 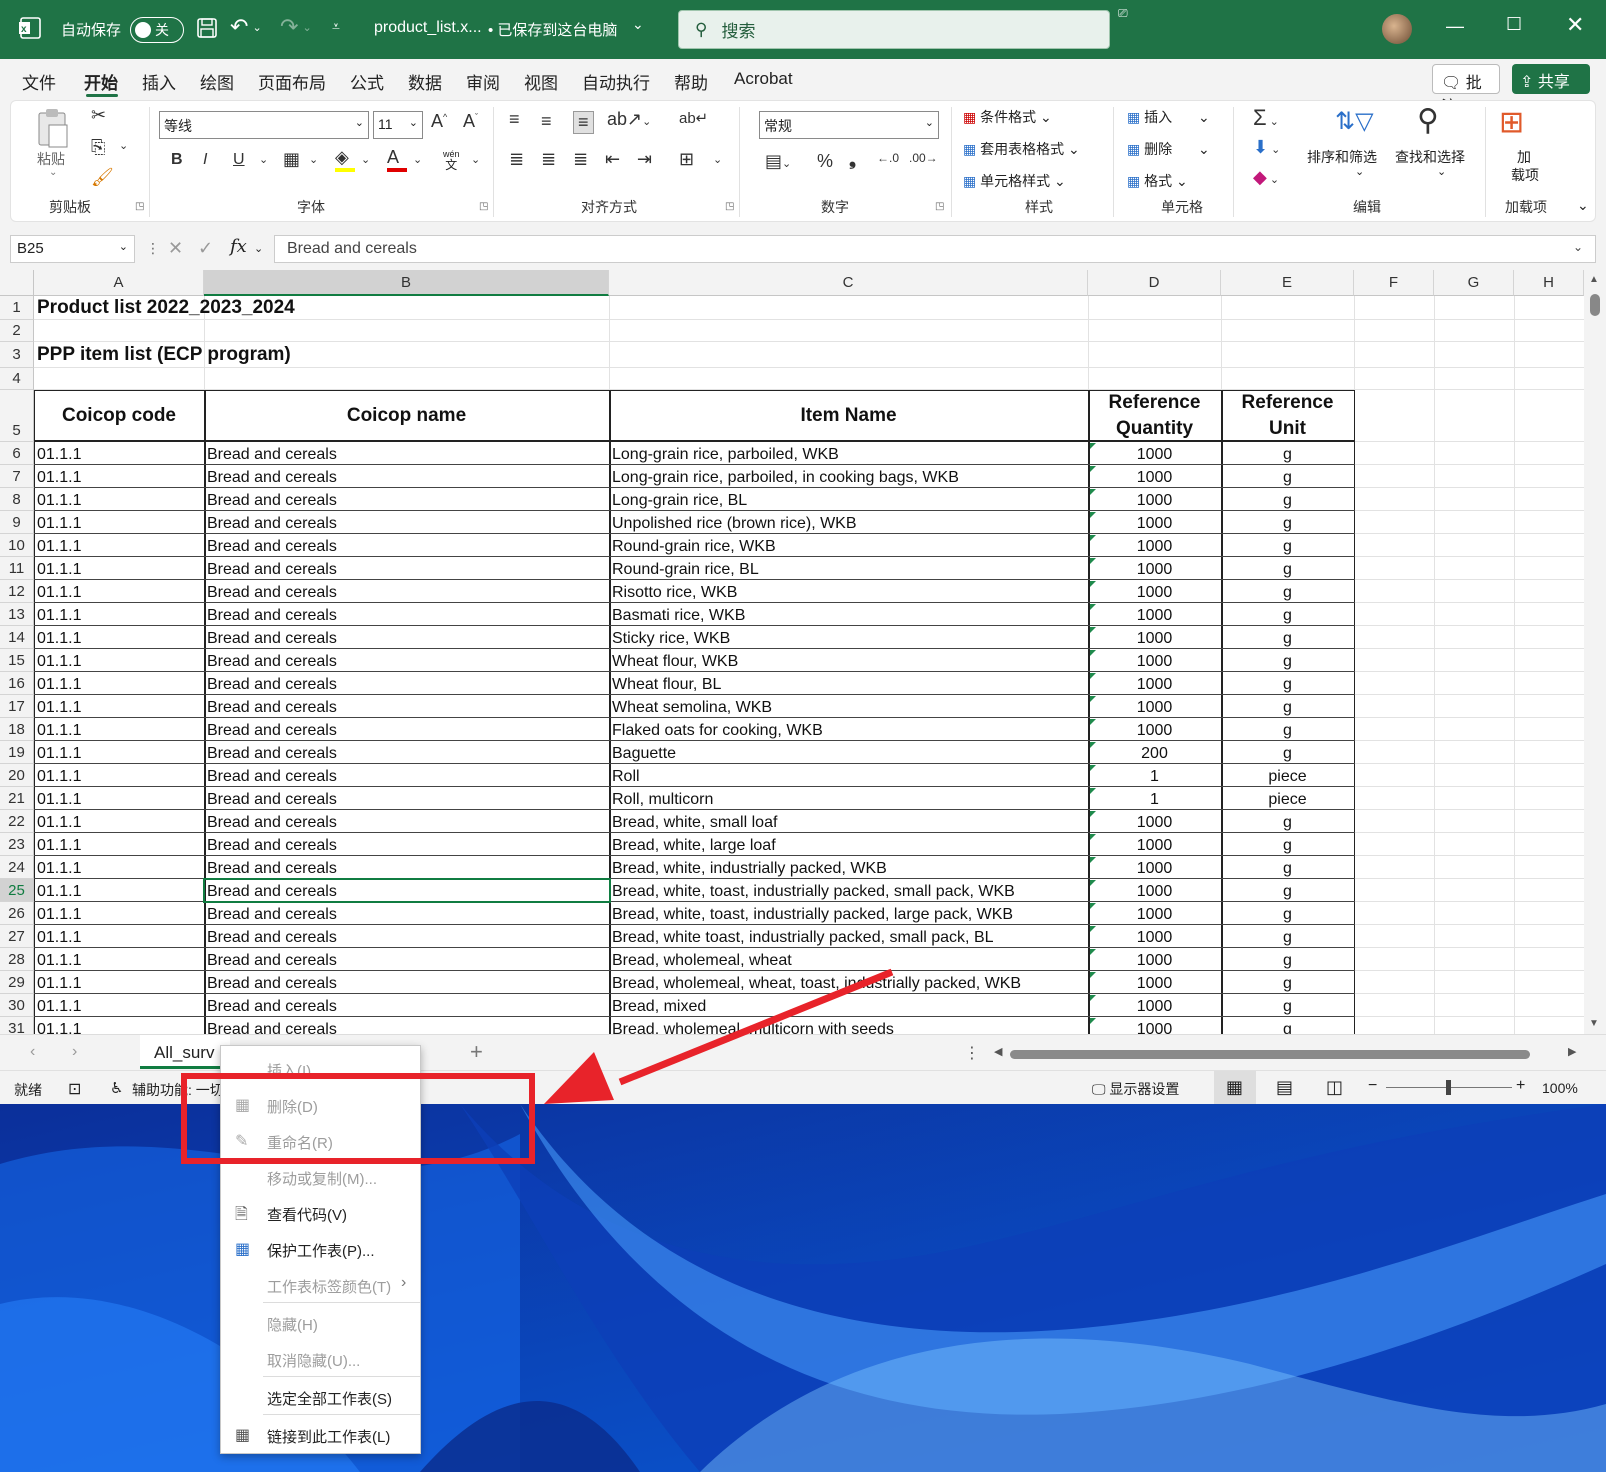 I want to click on annotation-arrow-head, so click(x=579, y=1078).